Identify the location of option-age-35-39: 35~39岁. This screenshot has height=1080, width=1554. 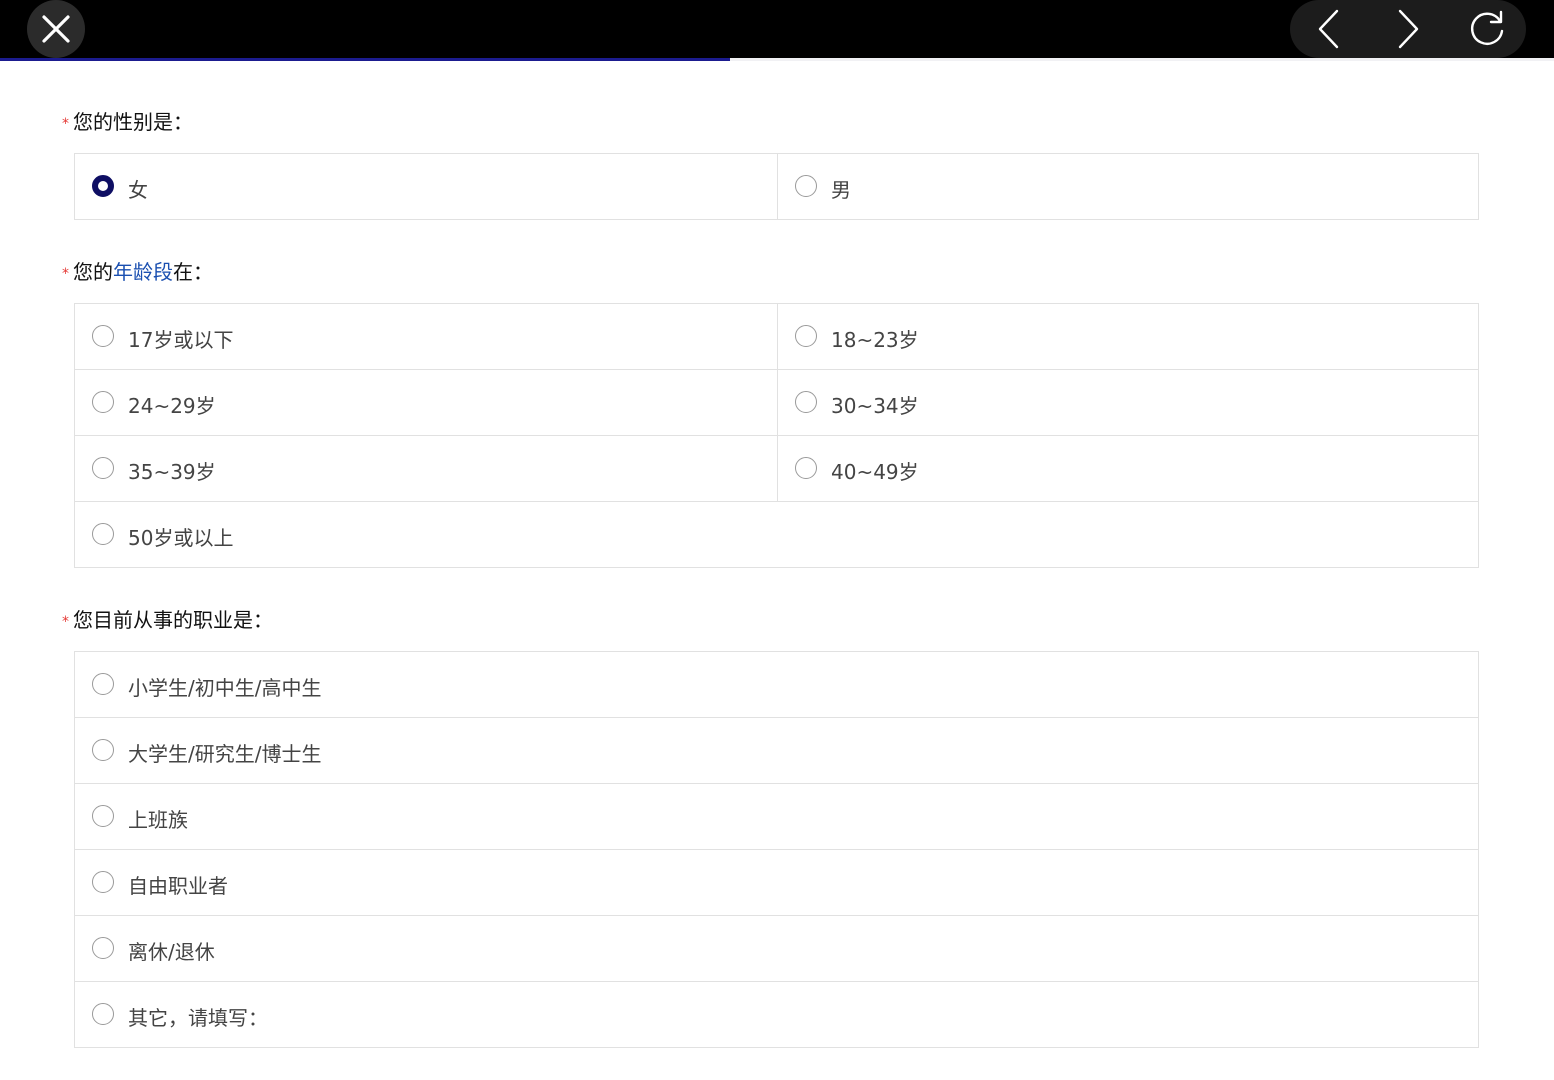
(426, 469).